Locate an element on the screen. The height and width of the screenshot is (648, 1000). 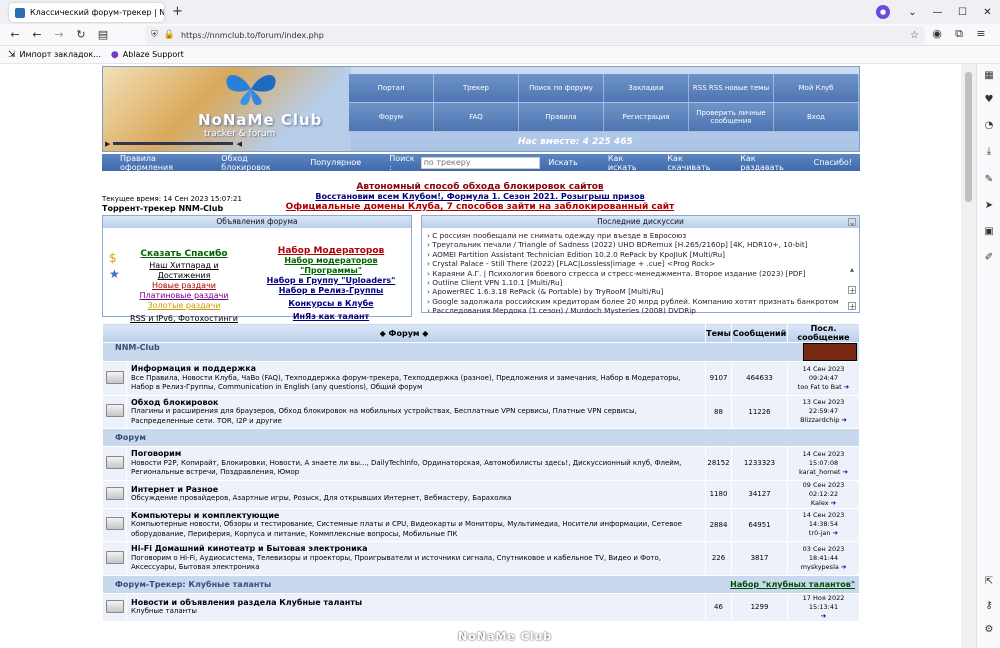
search-input is located at coordinates (480, 162).